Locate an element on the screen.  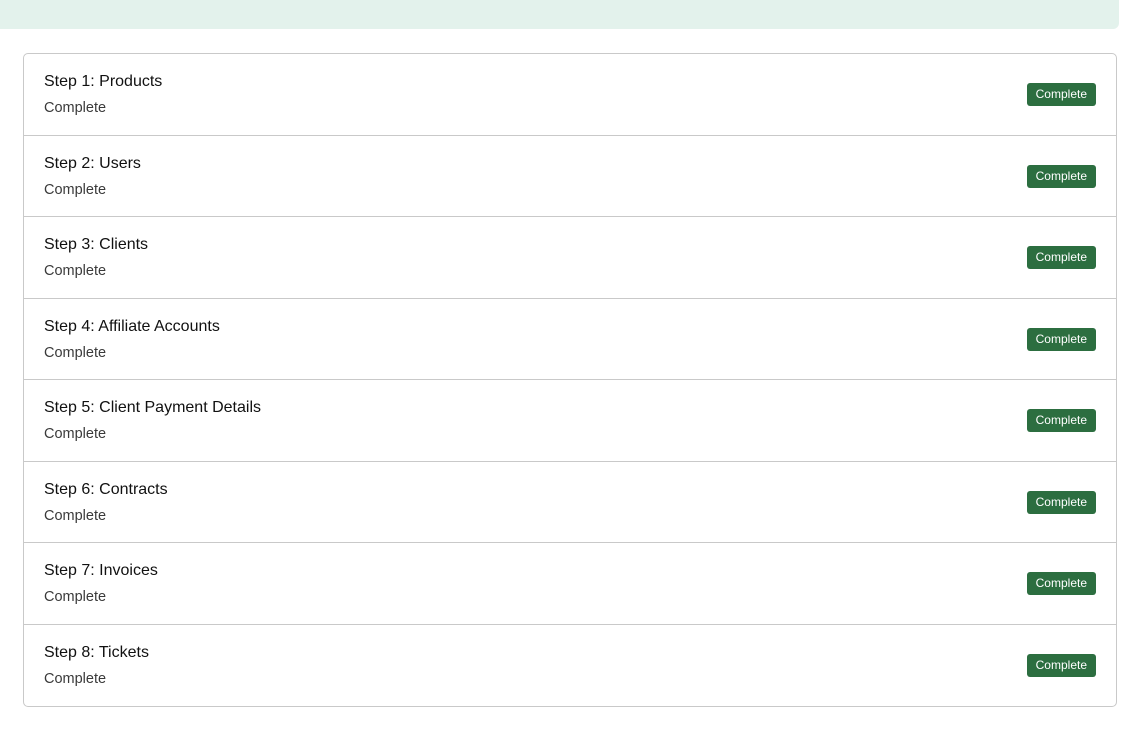
step-title: Step 6: Contracts is located at coordinates (106, 489).